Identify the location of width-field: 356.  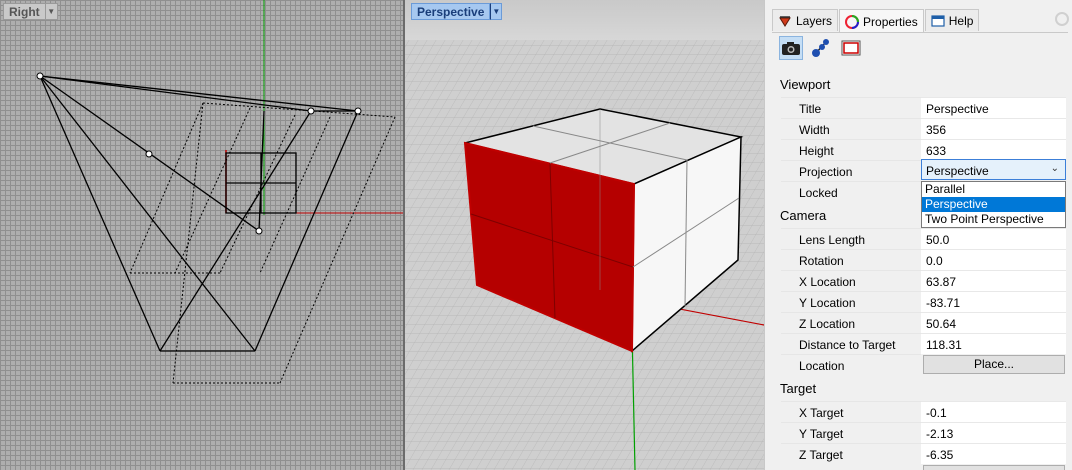
(993, 128).